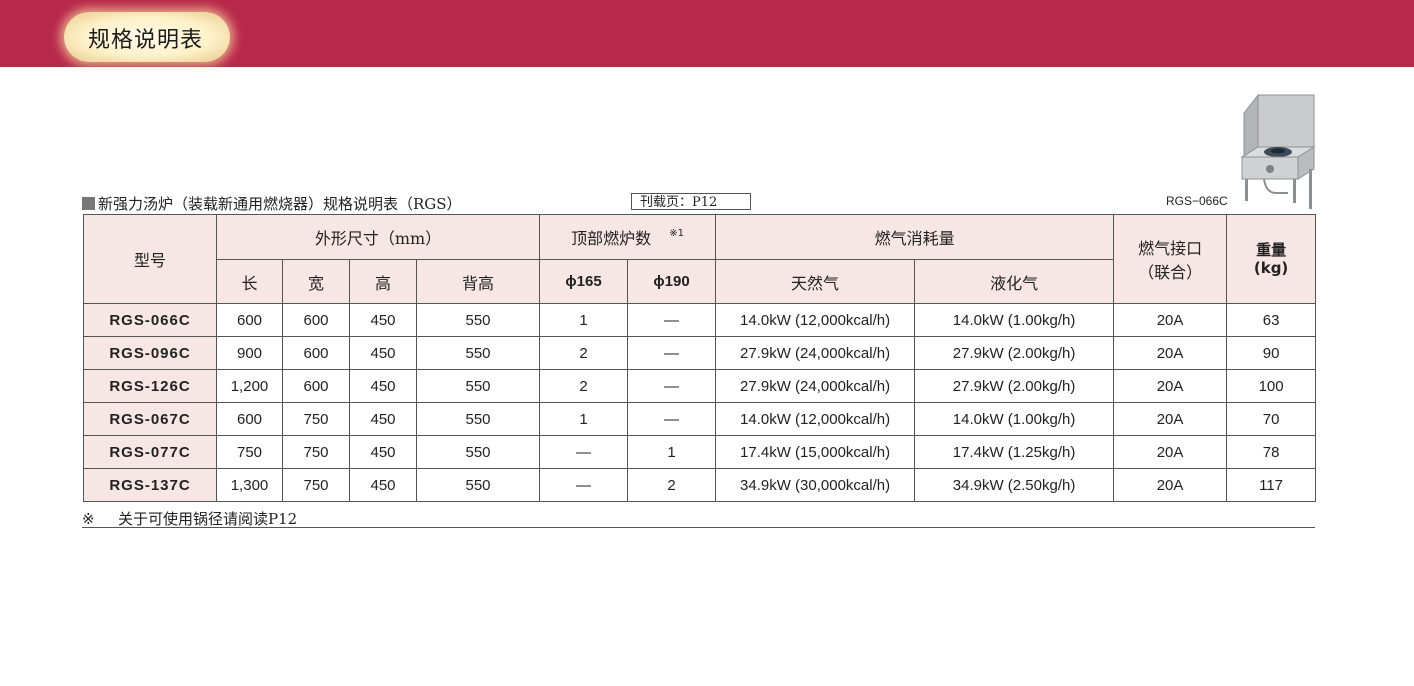 The width and height of the screenshot is (1414, 686). Describe the element at coordinates (815, 485) in the screenshot. I see `cell-natural-gas: 34.9kW (30,000kcal/h)` at that location.